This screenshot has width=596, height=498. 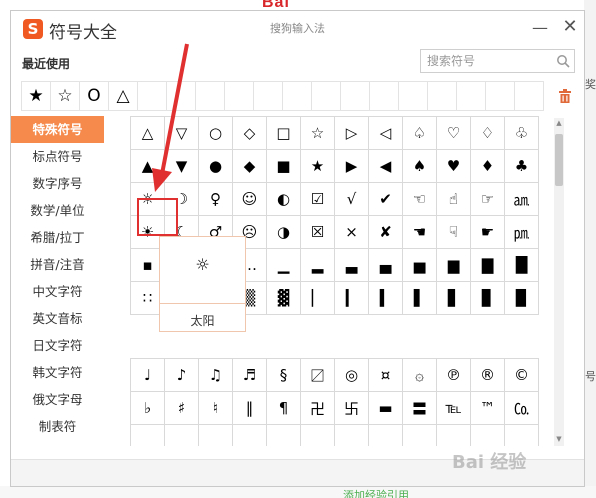 I want to click on symbol-cell: ◁, so click(x=385, y=133).